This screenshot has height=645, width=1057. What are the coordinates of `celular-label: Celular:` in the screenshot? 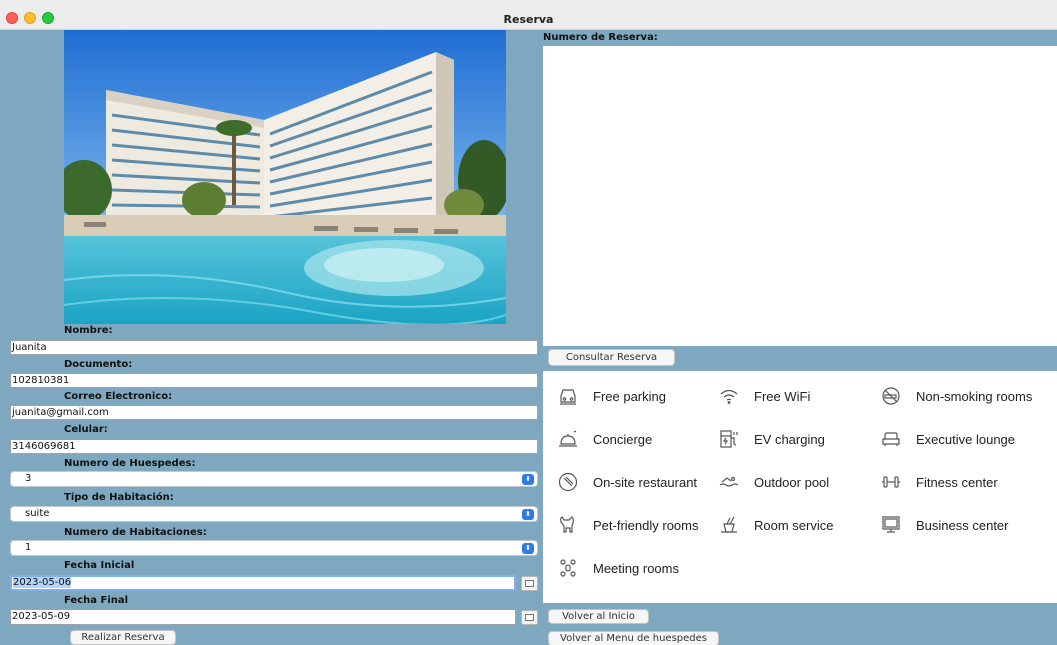 It's located at (86, 429).